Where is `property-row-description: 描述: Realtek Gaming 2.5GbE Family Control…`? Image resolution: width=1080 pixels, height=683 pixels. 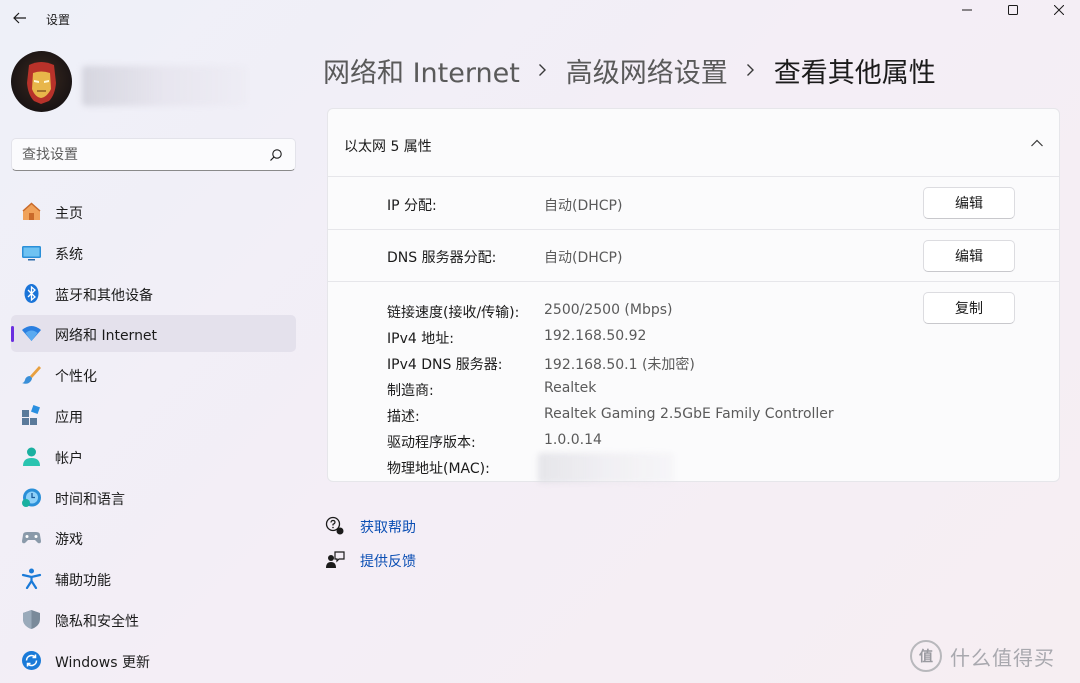
property-row-description: 描述: Realtek Gaming 2.5GbE Family Control… is located at coordinates (608, 414).